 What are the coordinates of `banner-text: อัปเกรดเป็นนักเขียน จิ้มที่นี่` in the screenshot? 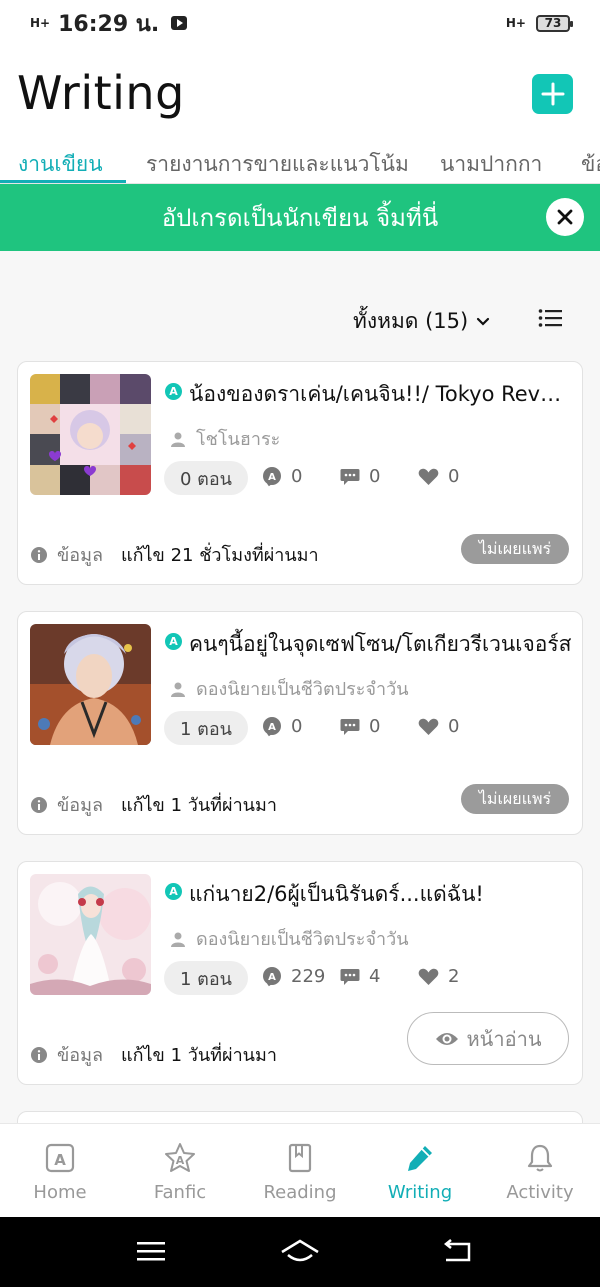 It's located at (300, 218).